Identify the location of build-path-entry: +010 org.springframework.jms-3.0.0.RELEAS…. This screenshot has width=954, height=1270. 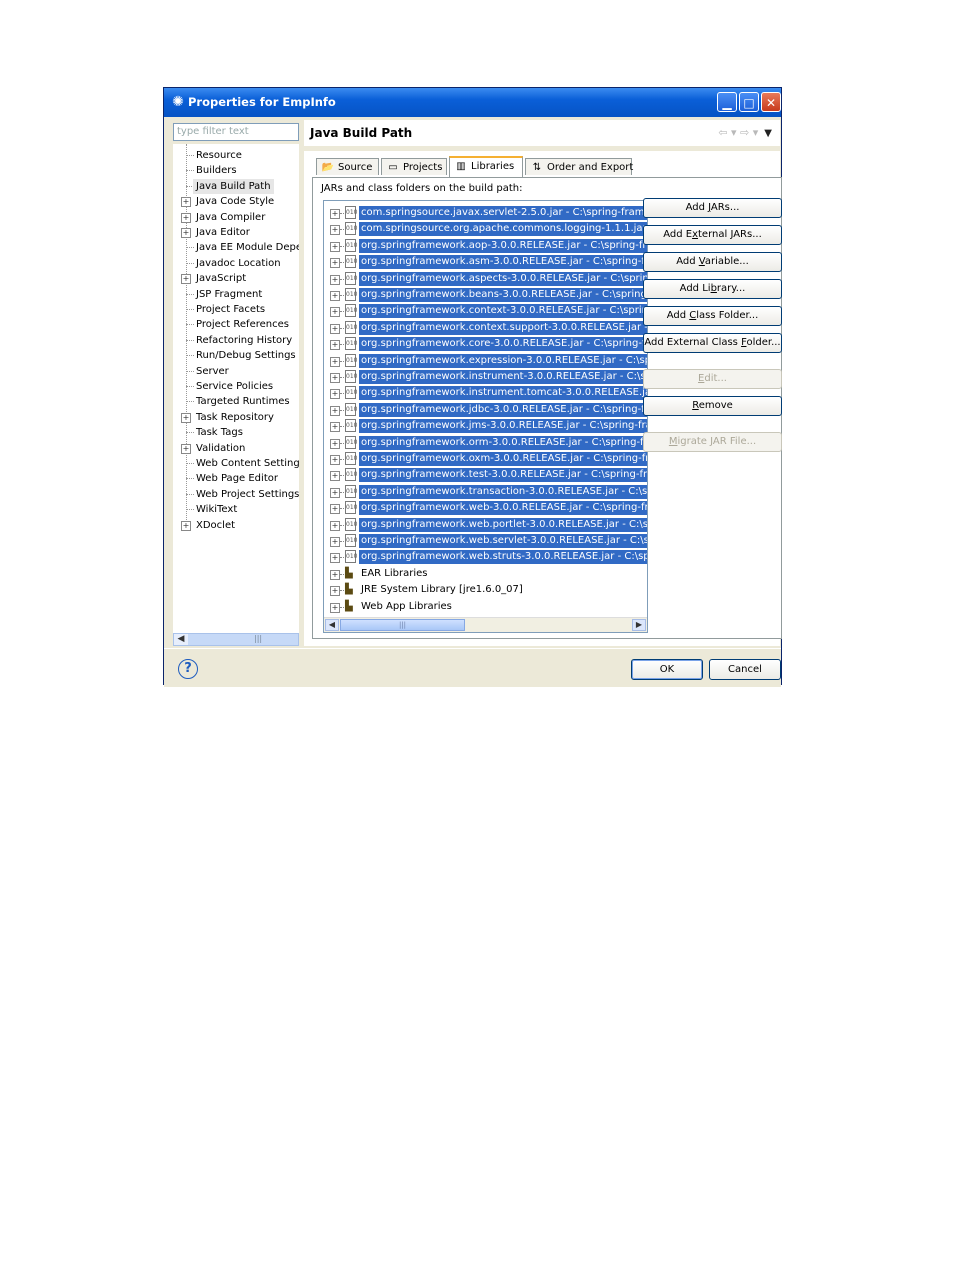
(485, 426).